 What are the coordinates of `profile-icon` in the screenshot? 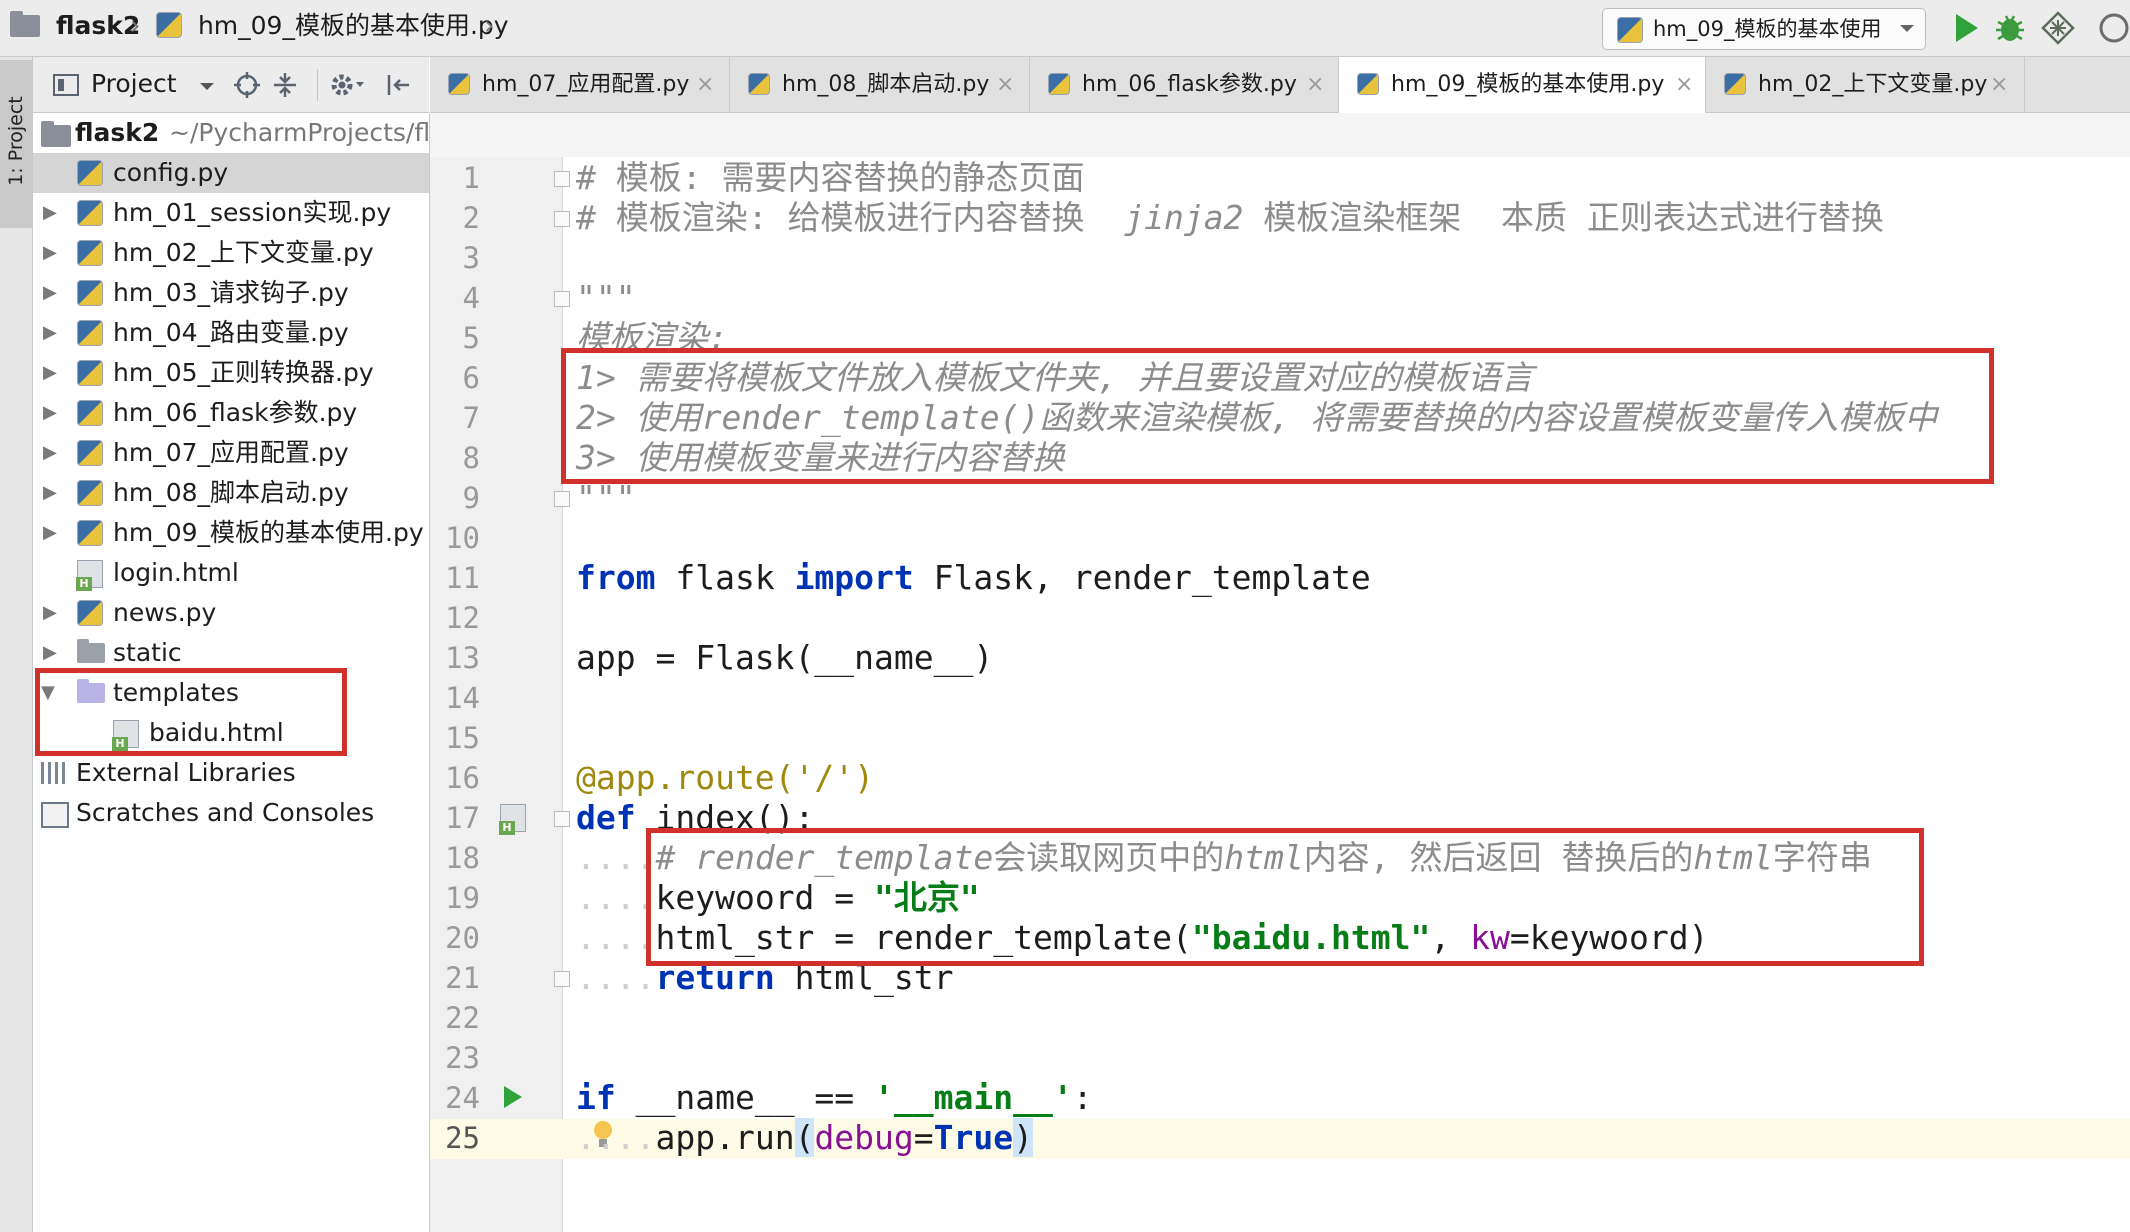 It's located at (2113, 28).